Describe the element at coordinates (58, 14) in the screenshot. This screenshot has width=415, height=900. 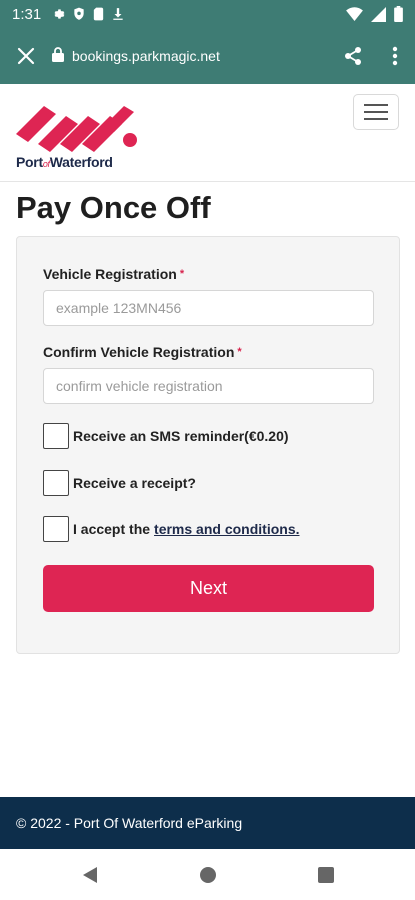
I see `gear-icon` at that location.